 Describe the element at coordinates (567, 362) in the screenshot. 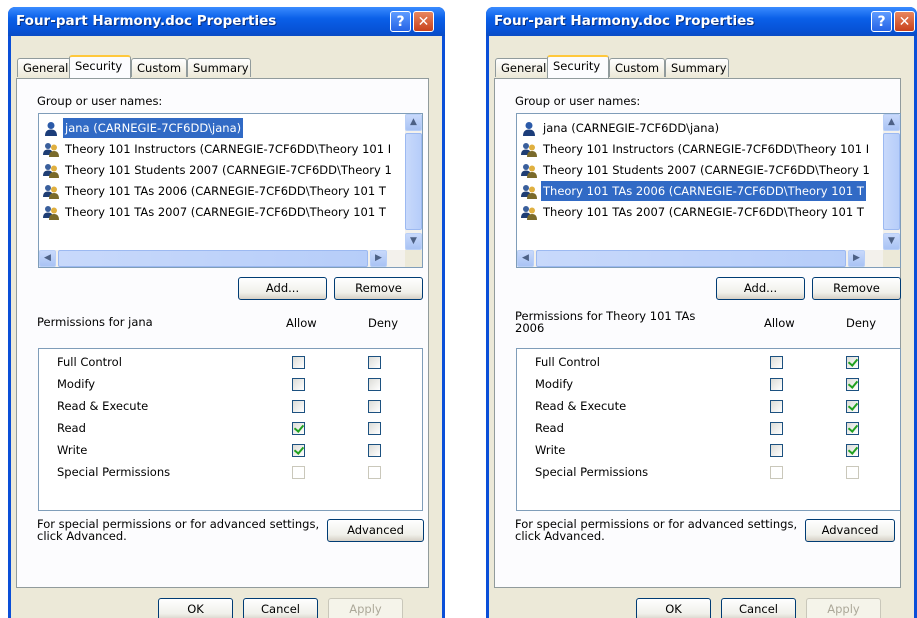

I see `permission-name: Full Control` at that location.